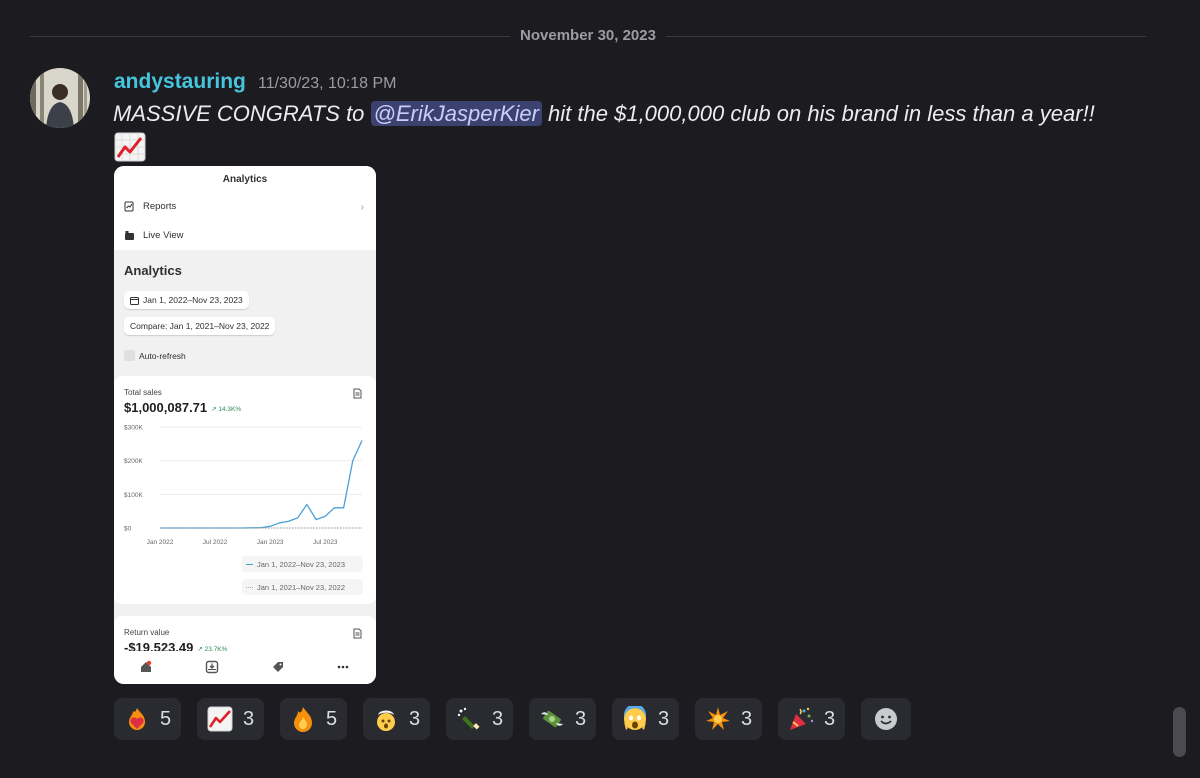 The width and height of the screenshot is (1200, 778). What do you see at coordinates (129, 355) in the screenshot?
I see `checkbox-box` at bounding box center [129, 355].